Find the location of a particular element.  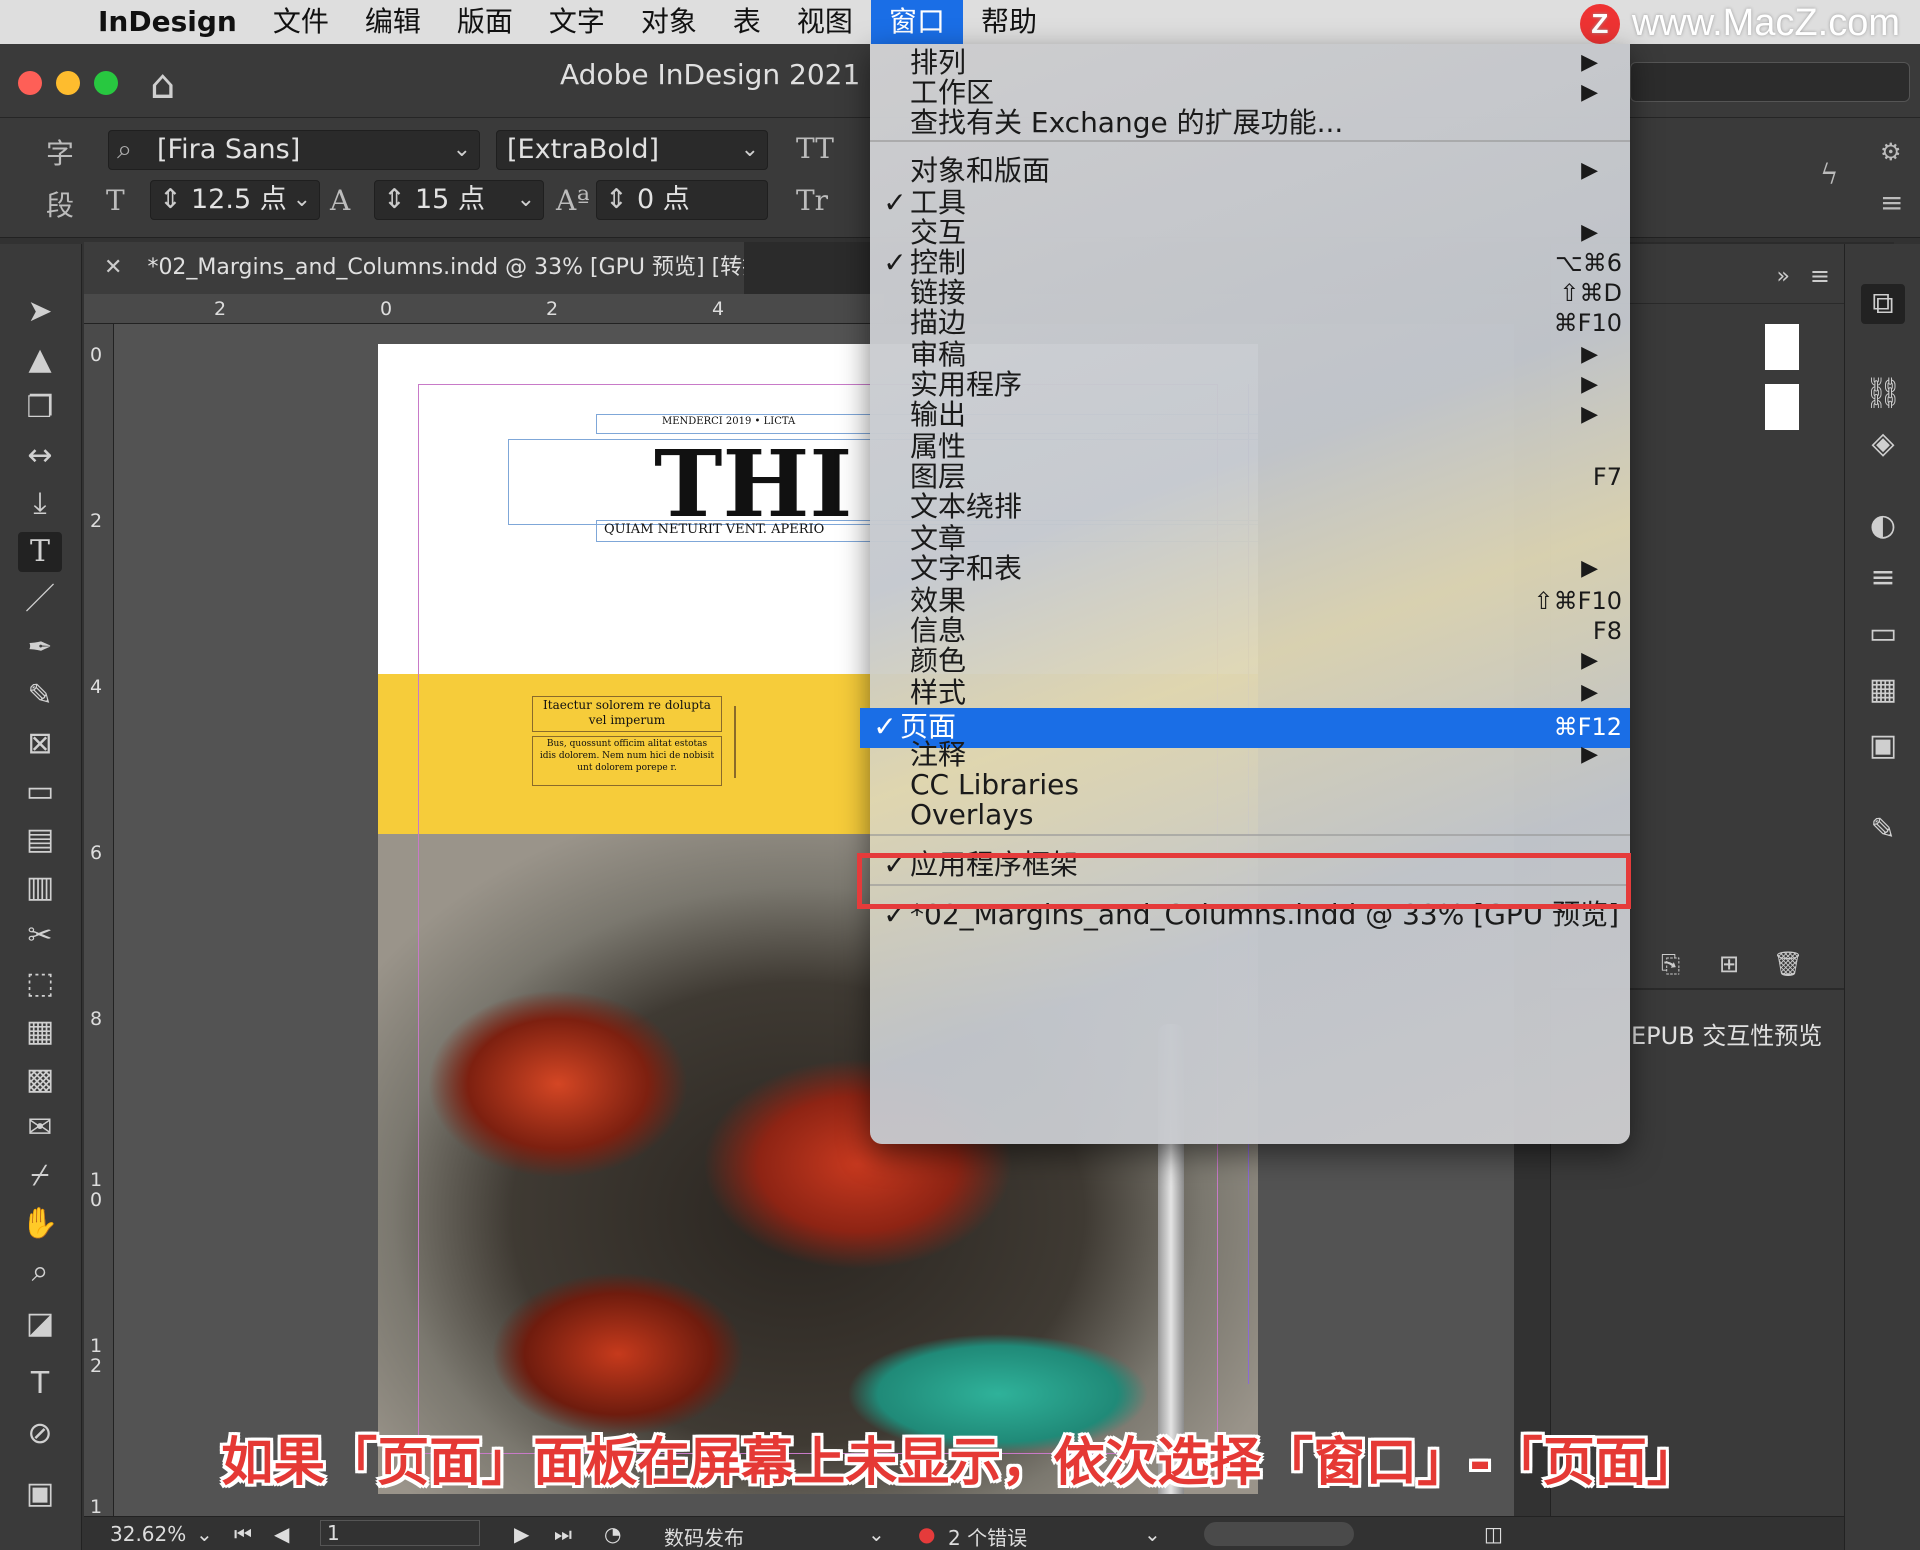

scissors-tool-icon: ✂ is located at coordinates (40, 936).